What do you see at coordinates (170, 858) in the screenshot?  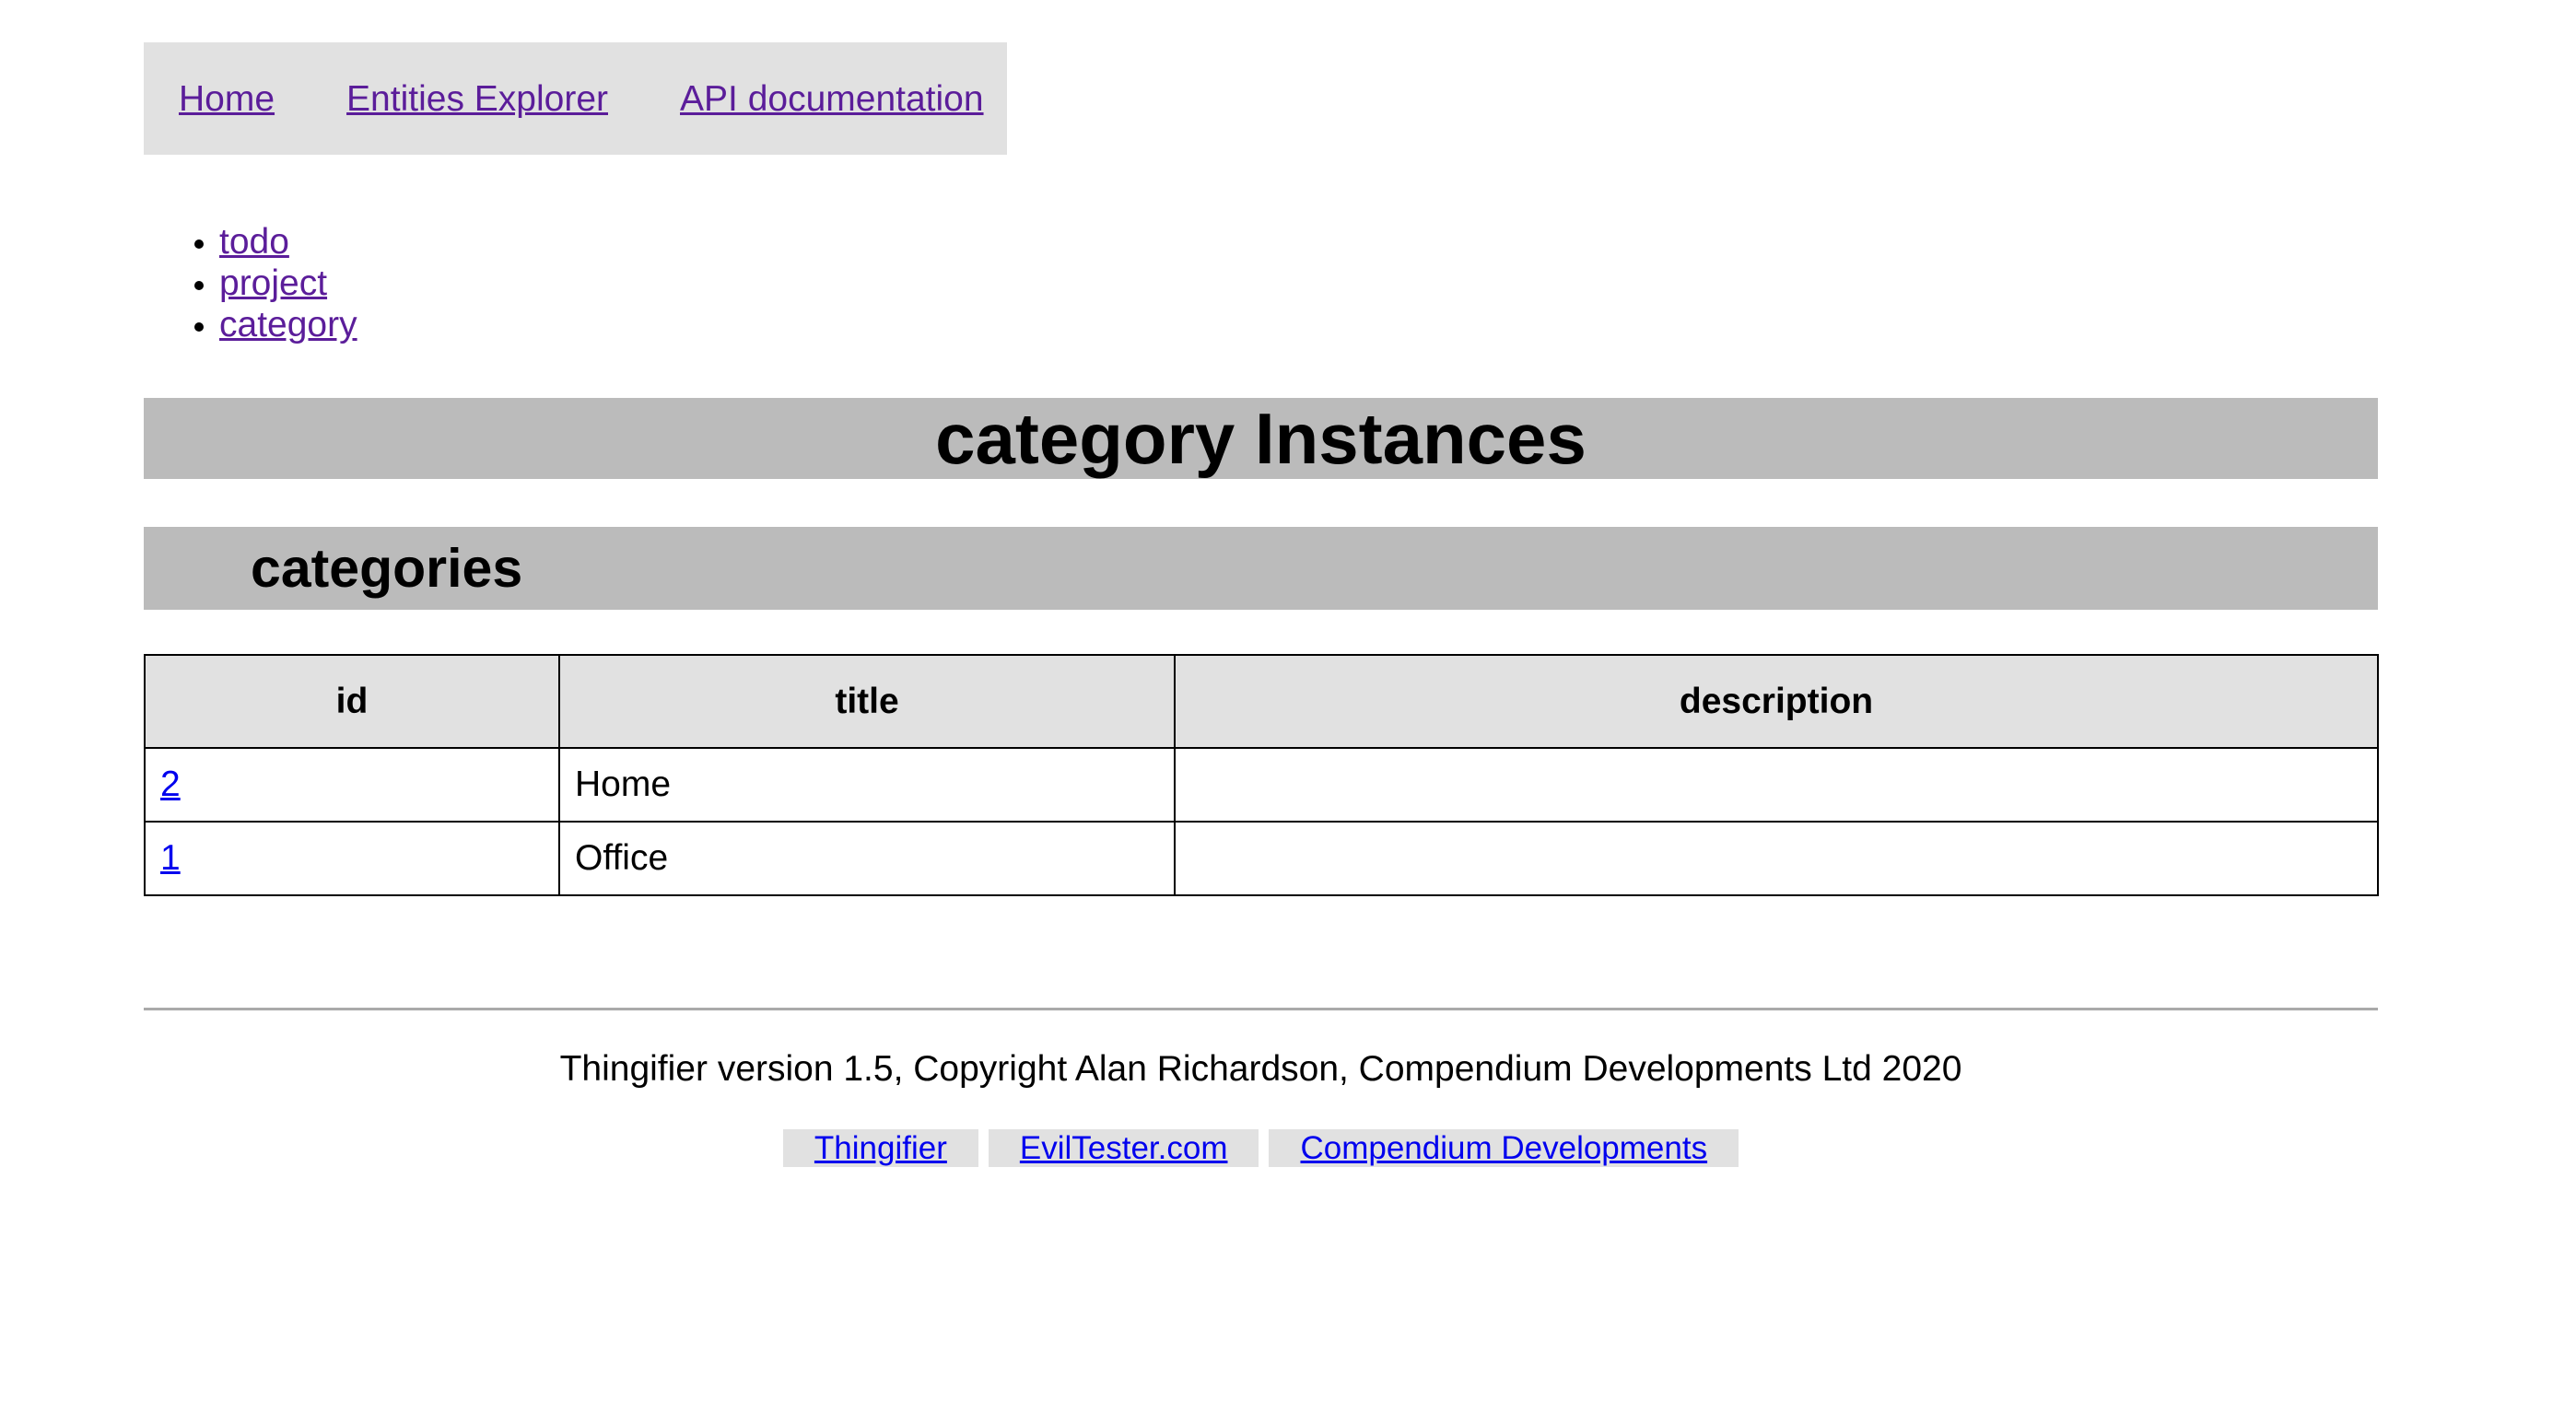 I see `row-id-link: 1` at bounding box center [170, 858].